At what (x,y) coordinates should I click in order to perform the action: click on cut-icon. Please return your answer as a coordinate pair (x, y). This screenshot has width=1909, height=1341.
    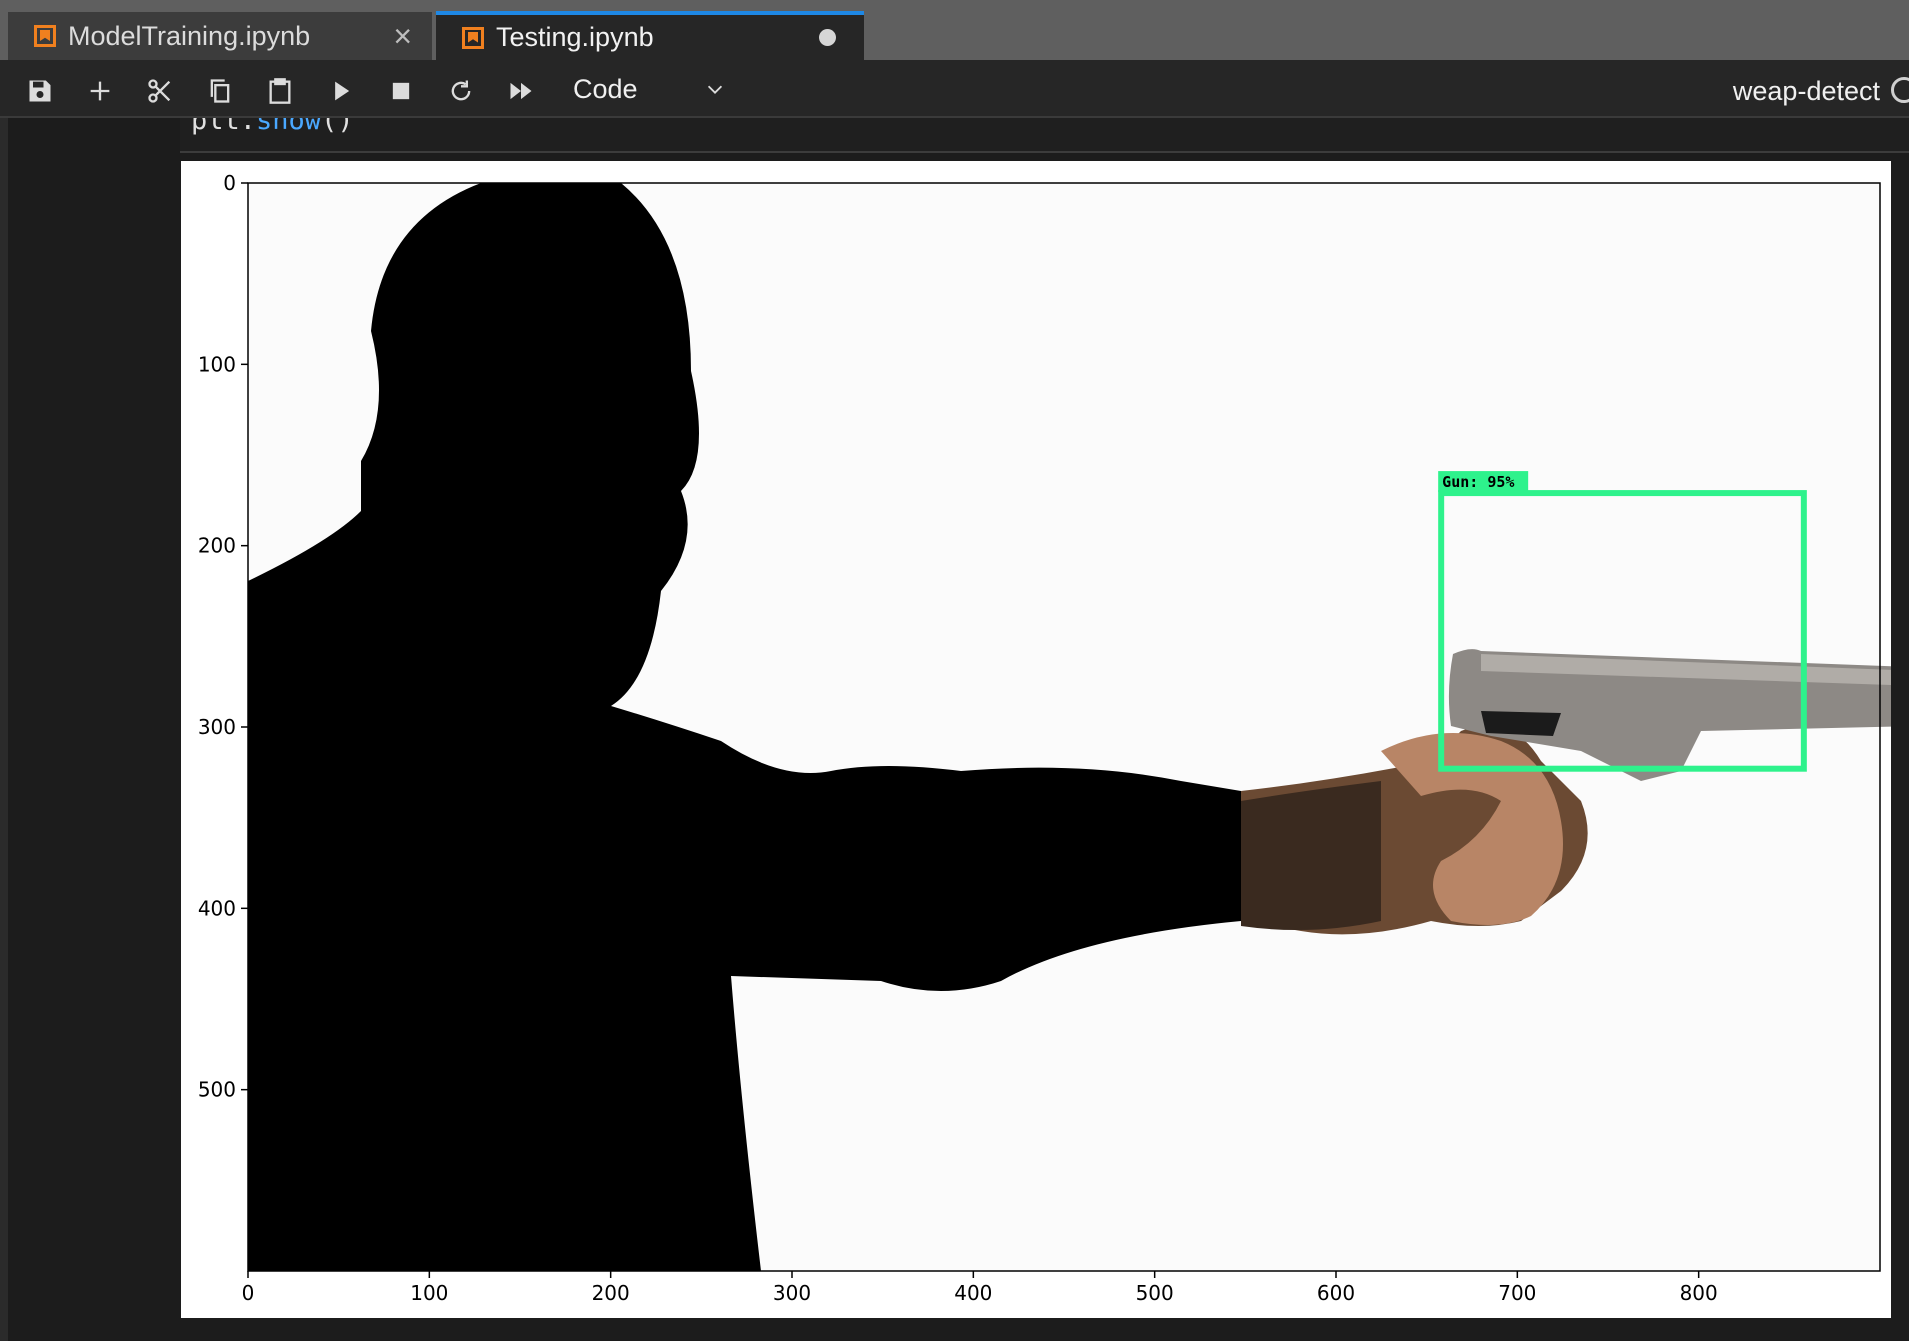
    Looking at the image, I should click on (159, 91).